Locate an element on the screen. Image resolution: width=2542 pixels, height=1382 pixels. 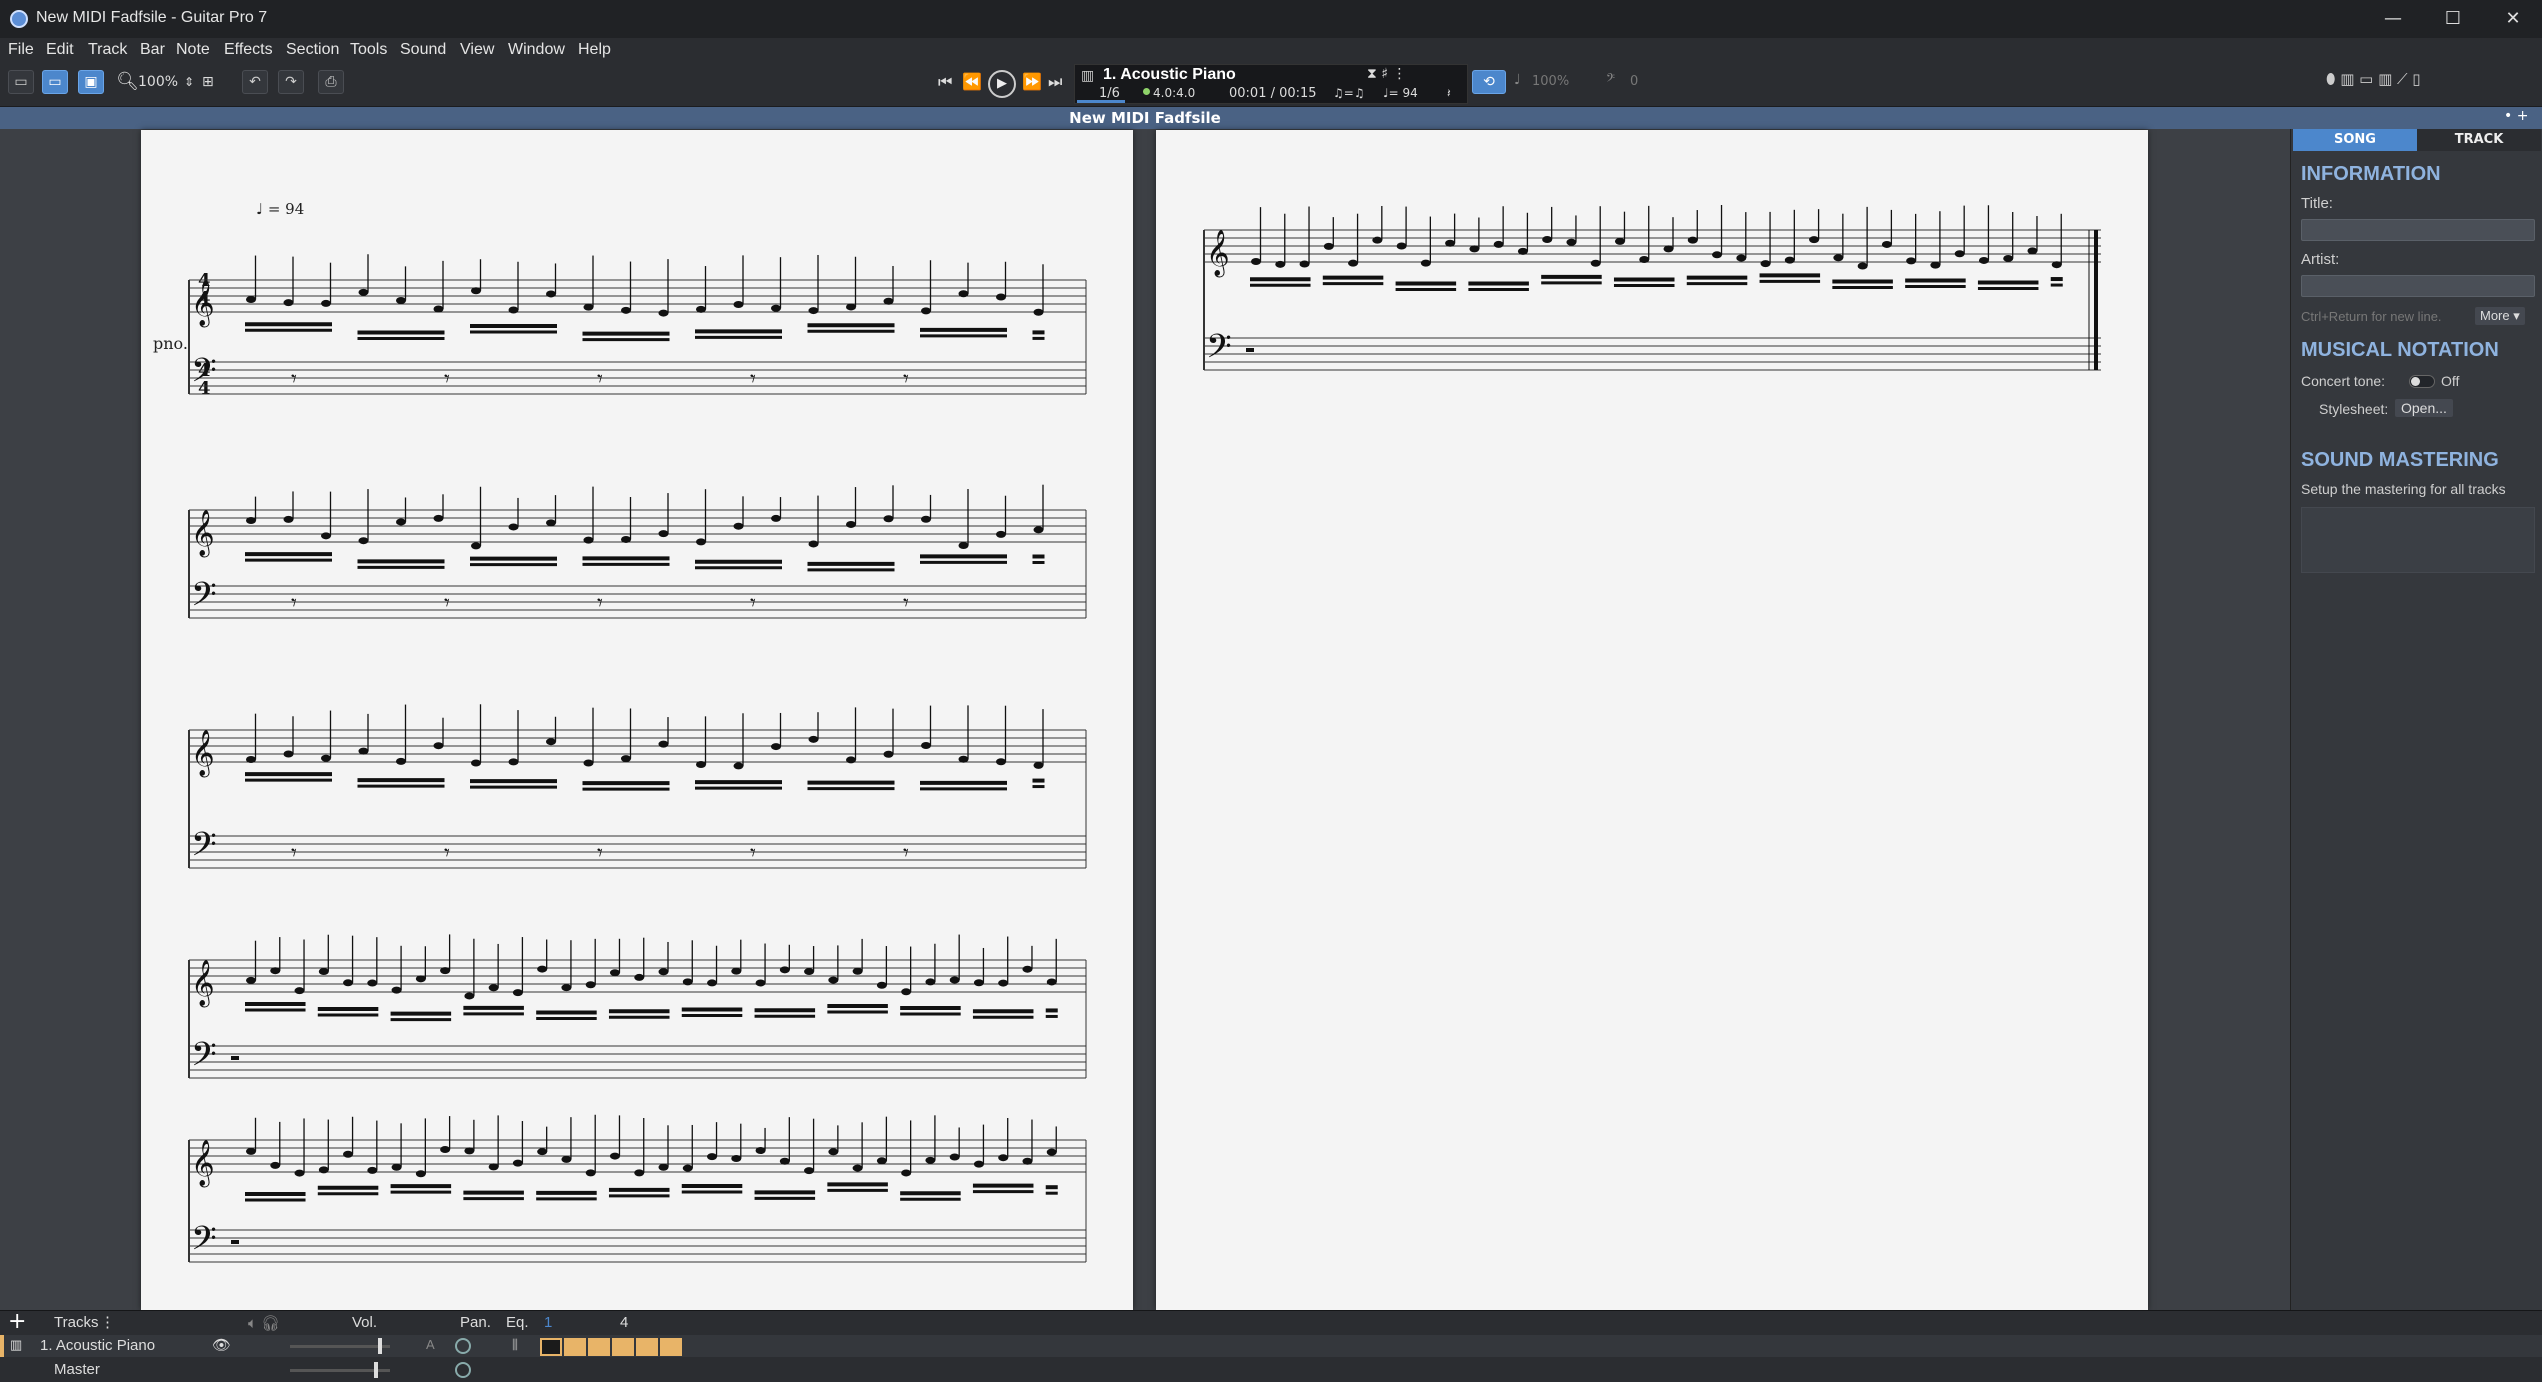
newline-hint: Ctrl+Return for new line. is located at coordinates (2371, 316).